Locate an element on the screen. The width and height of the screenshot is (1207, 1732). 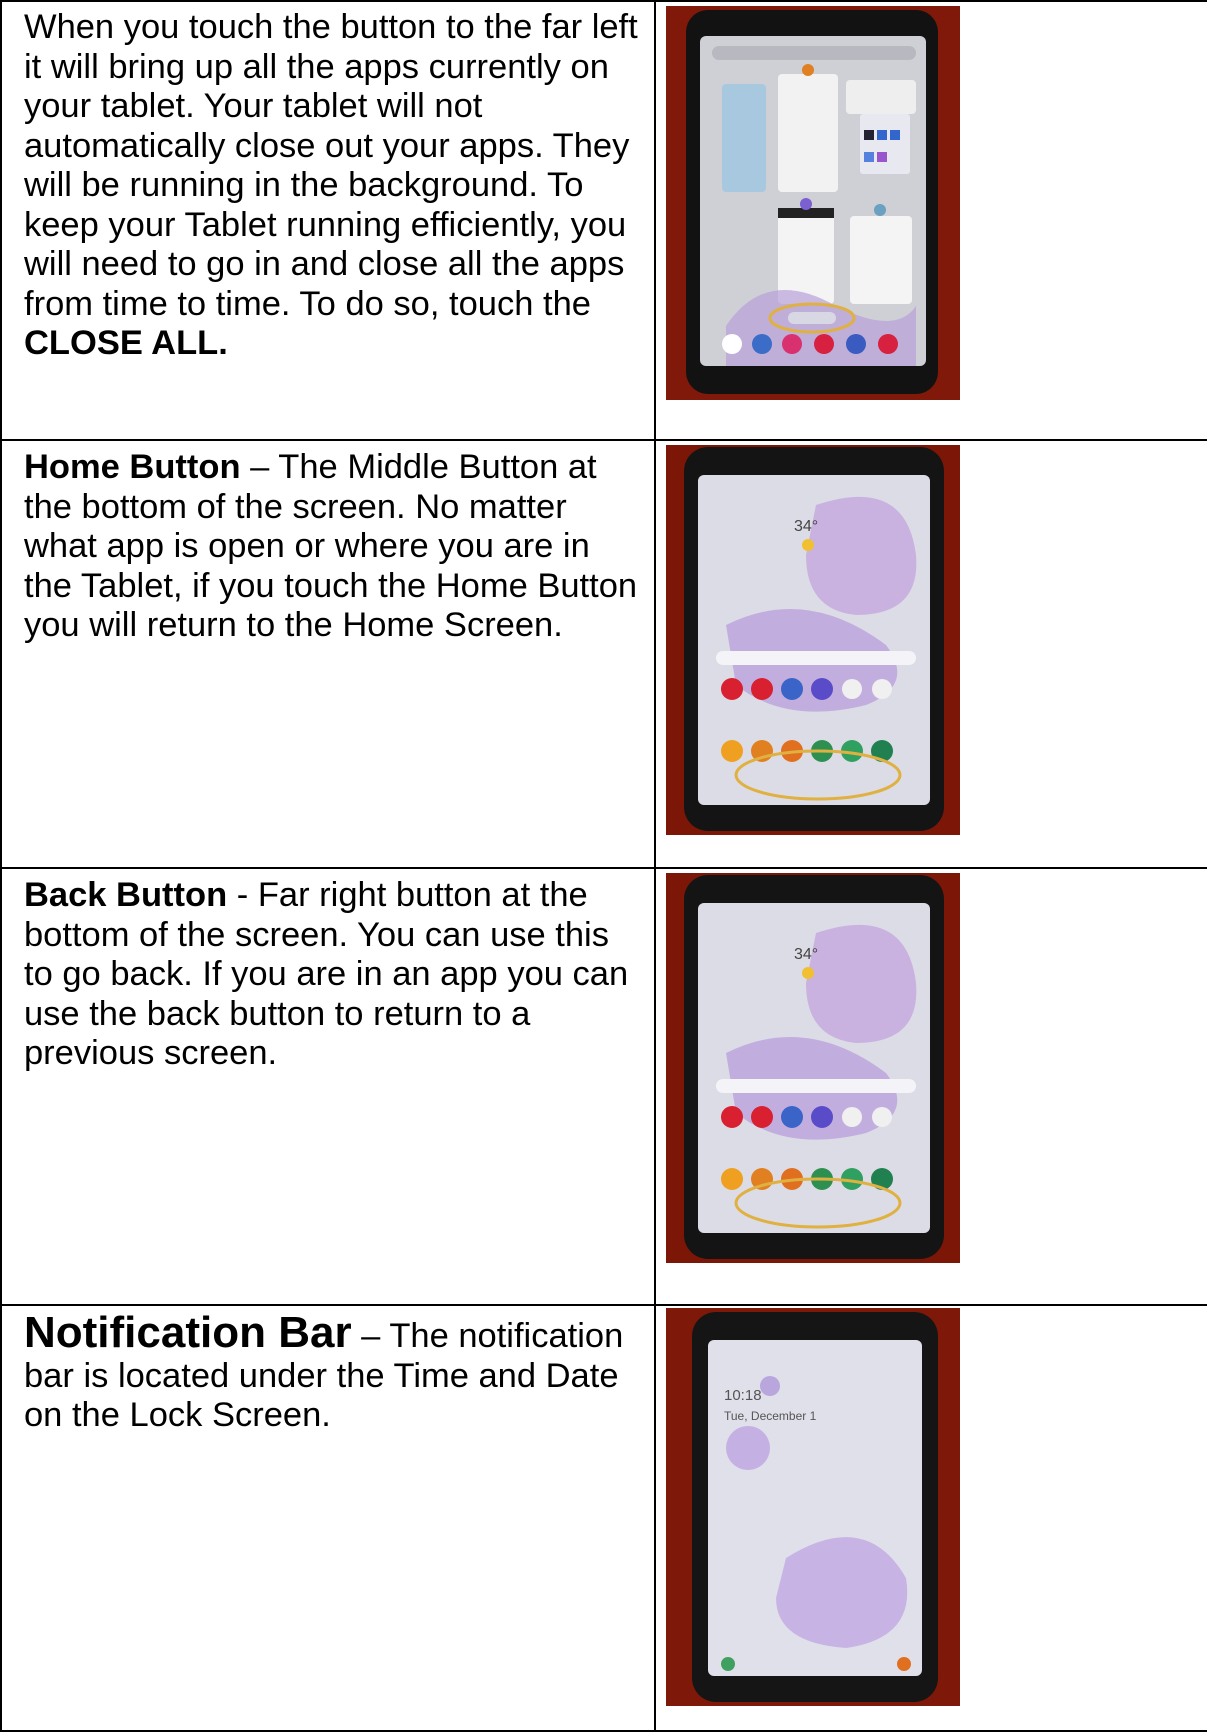
photo-lock-screen: 10:18 Tue, December 1 is located at coordinates (813, 1507).